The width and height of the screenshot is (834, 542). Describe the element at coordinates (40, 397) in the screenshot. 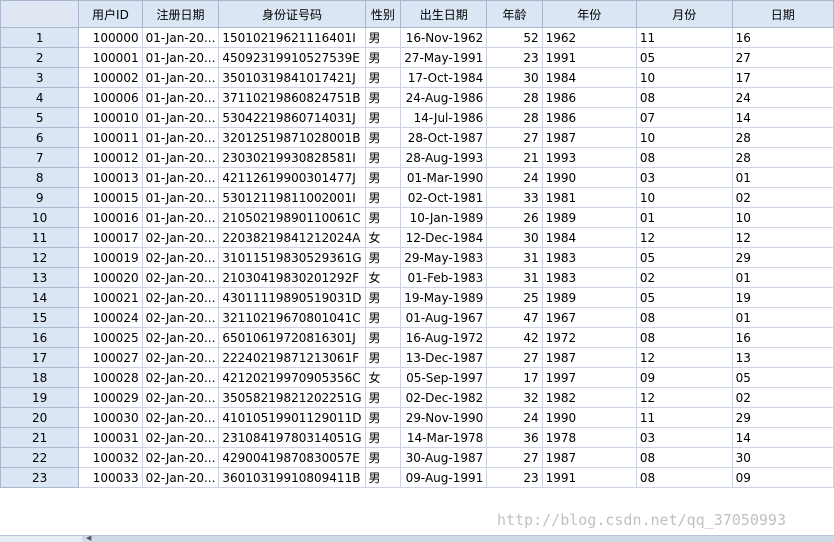

I see `row-number: 19` at that location.